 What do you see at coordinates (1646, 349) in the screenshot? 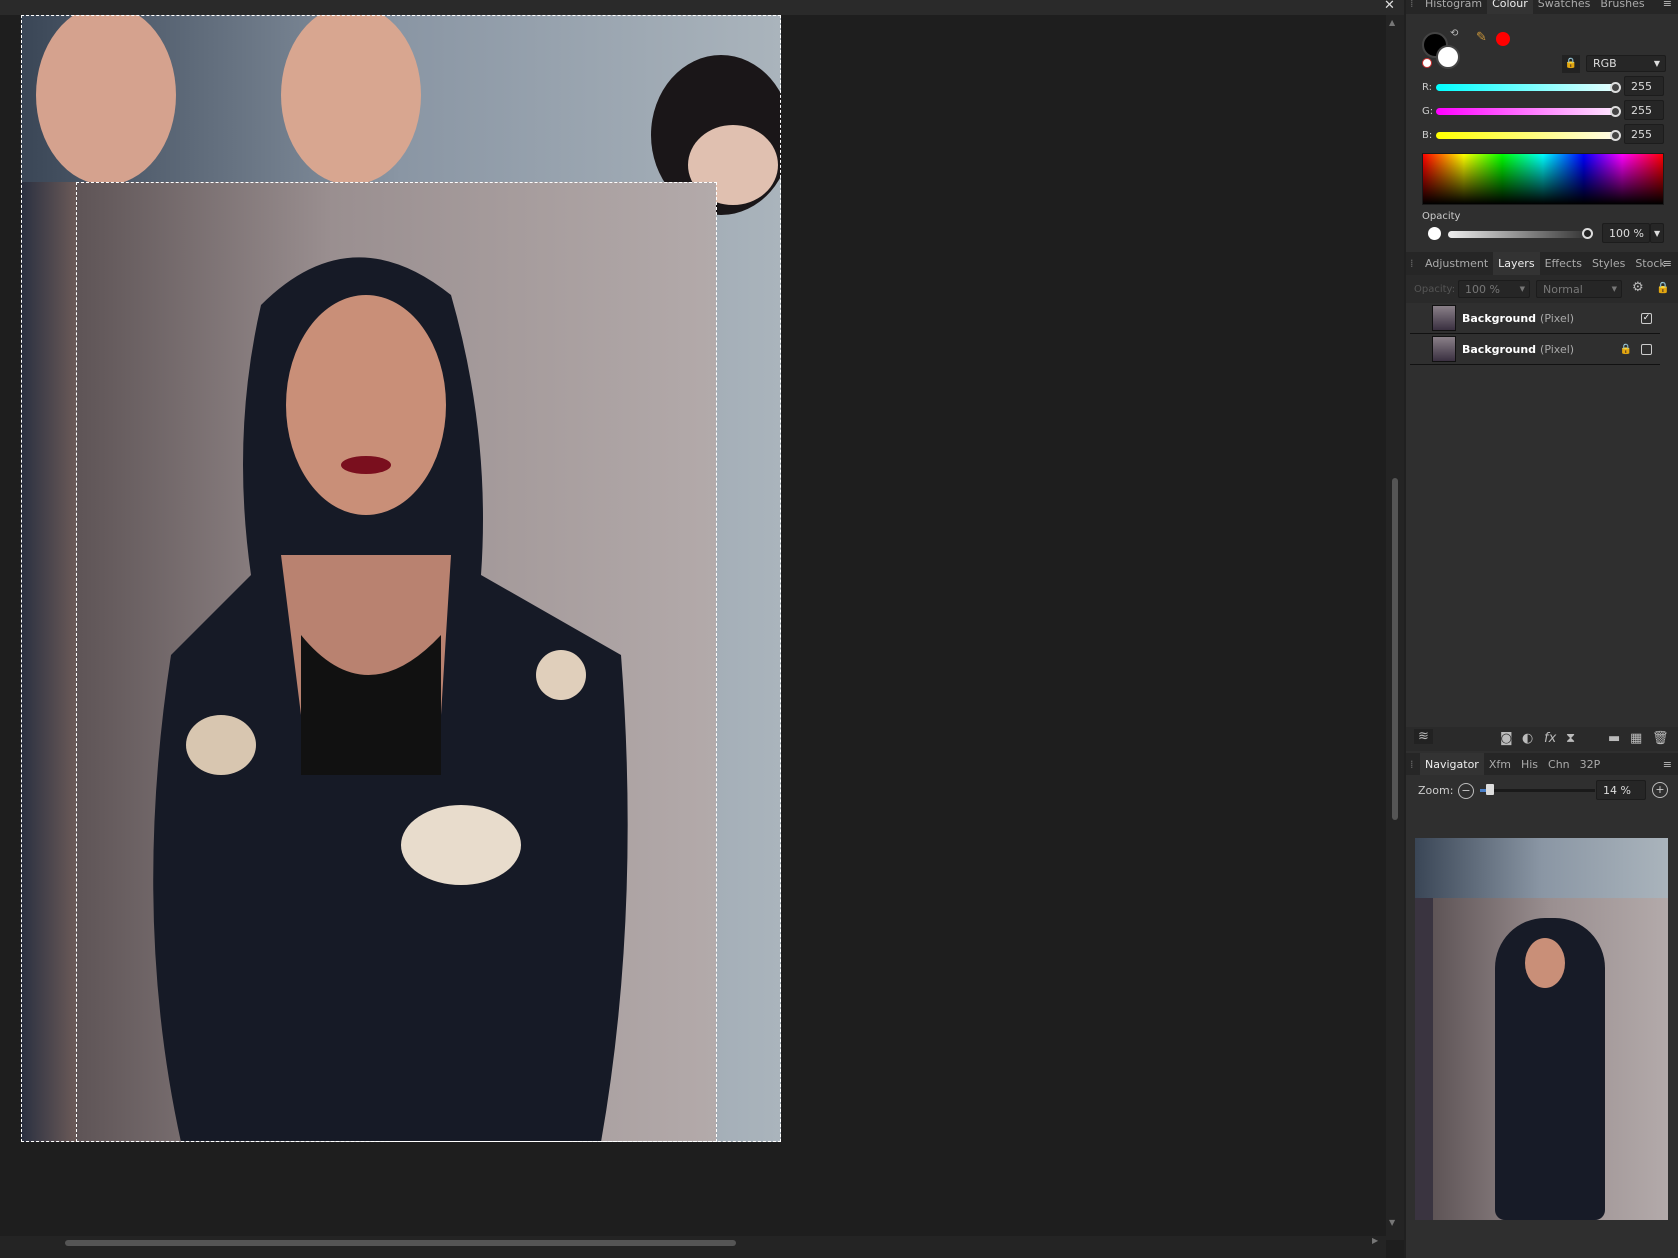
I see `layer-visibility-checkbox` at bounding box center [1646, 349].